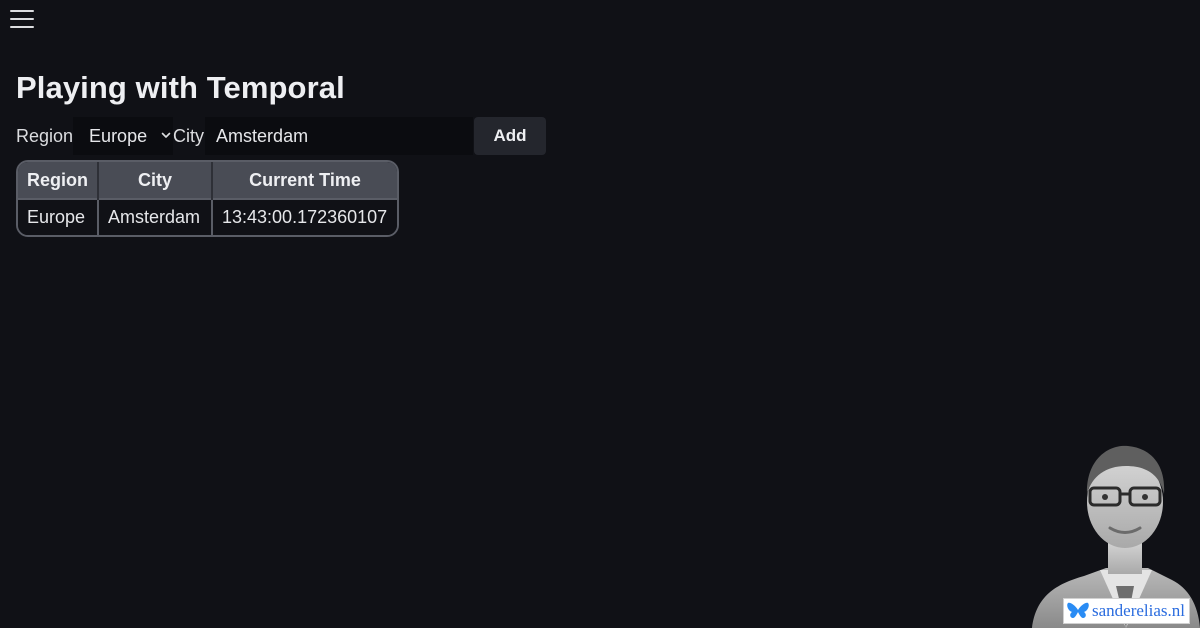  I want to click on page-title: Playing with Temporal, so click(180, 87).